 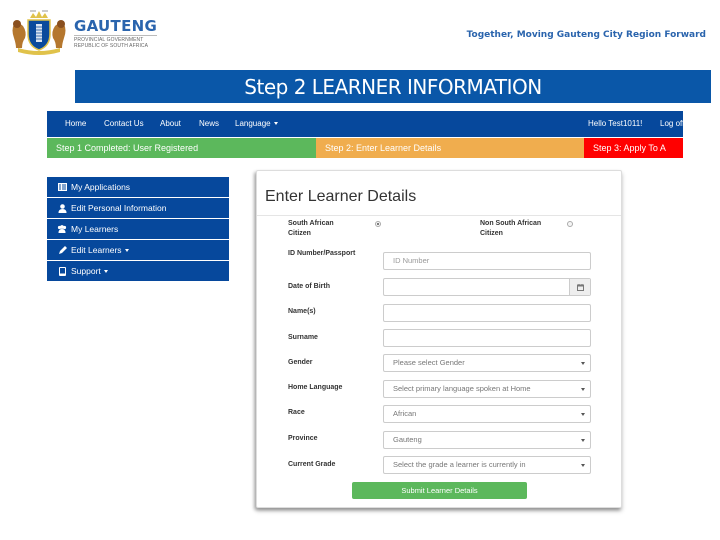 What do you see at coordinates (299, 233) in the screenshot?
I see `sa-citizen-label-line2: Citizen` at bounding box center [299, 233].